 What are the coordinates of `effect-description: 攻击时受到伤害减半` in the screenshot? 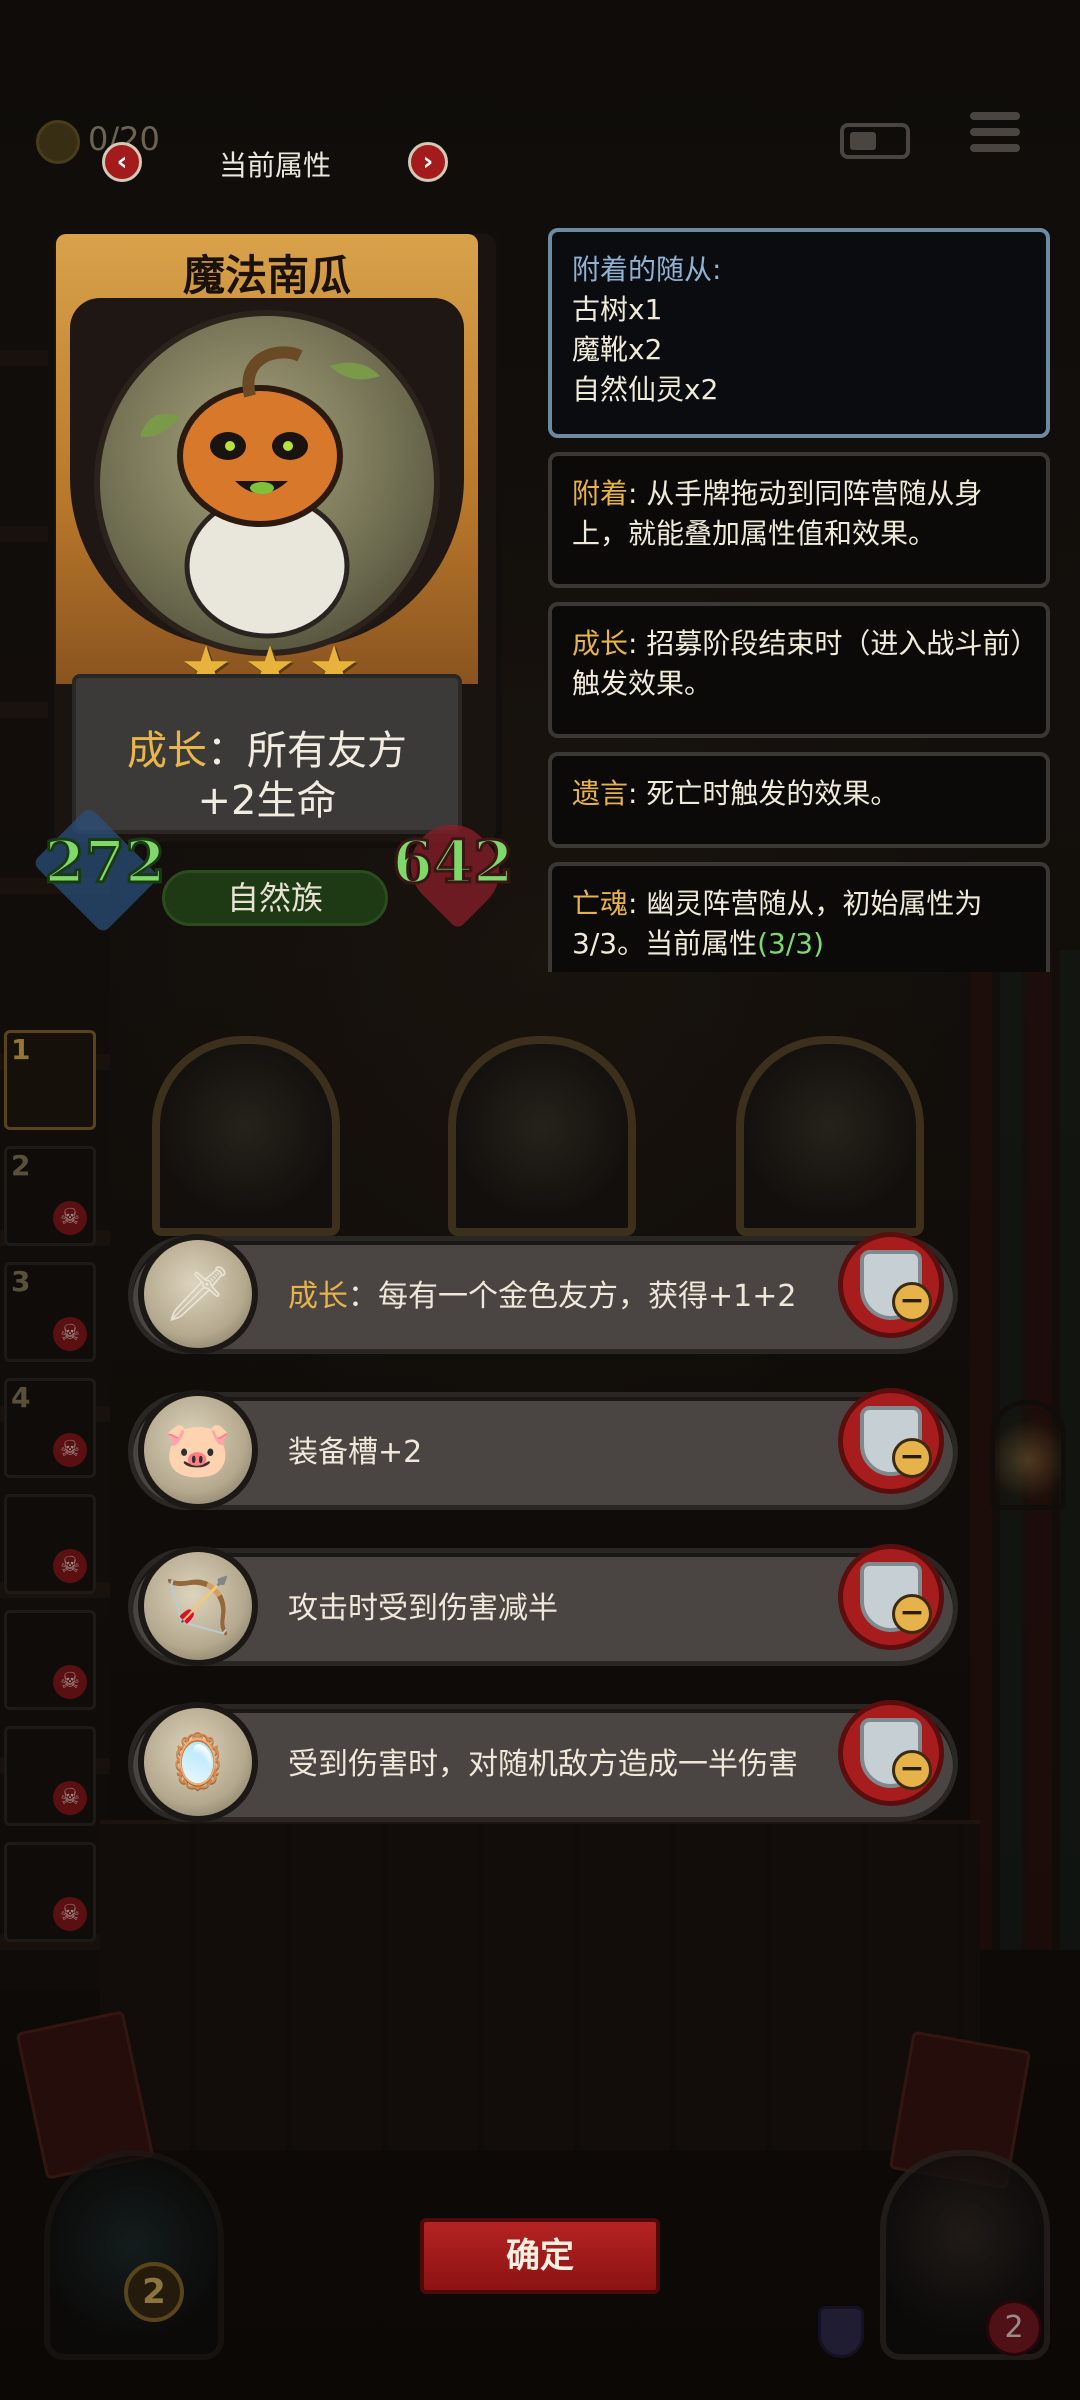 It's located at (548, 1609).